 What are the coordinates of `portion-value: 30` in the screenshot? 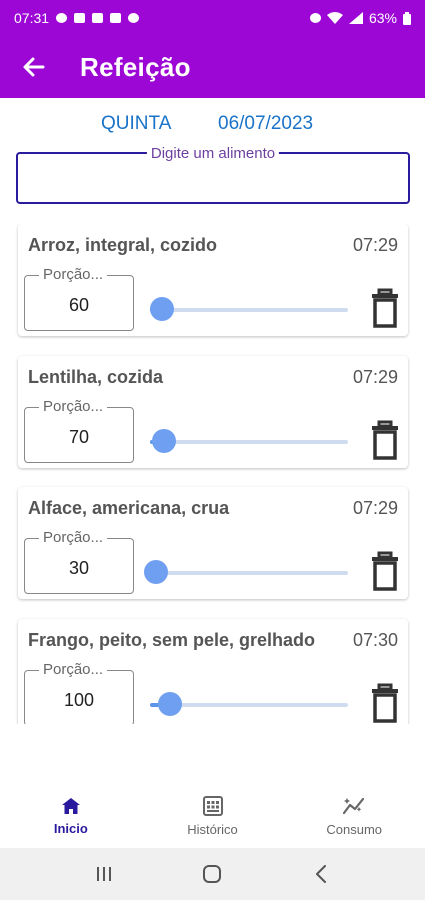 It's located at (79, 568).